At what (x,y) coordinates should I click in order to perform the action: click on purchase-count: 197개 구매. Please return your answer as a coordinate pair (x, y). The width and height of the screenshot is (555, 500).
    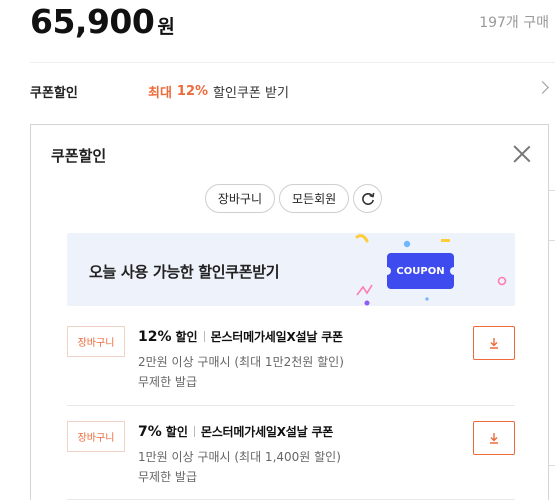
    Looking at the image, I should click on (514, 23).